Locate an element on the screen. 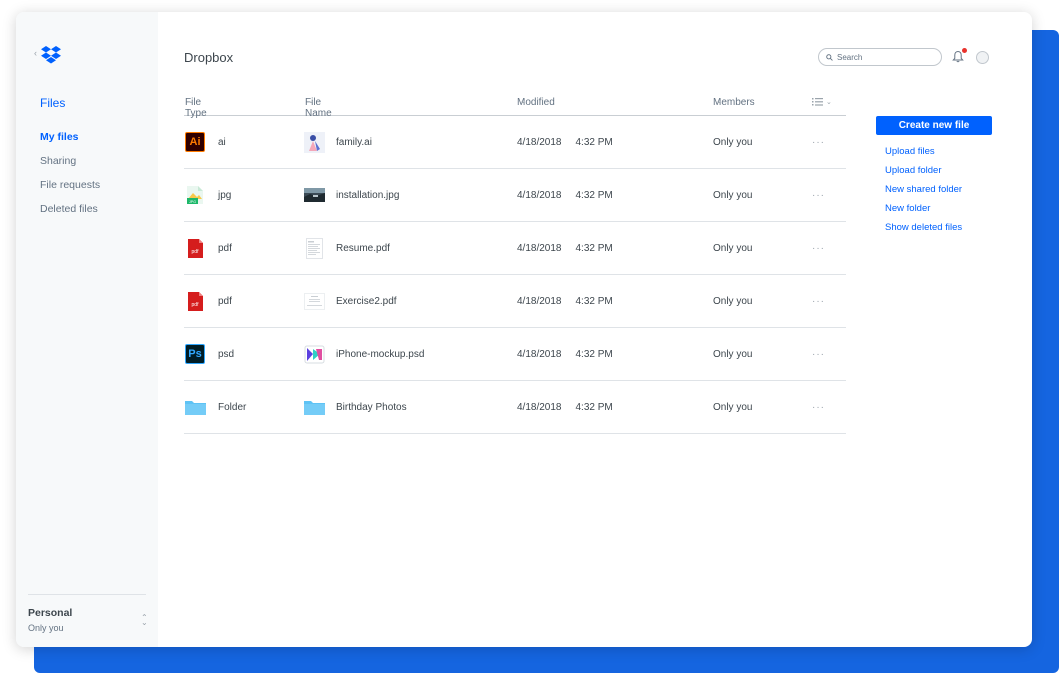 Image resolution: width=1059 pixels, height=673 pixels. file-type-cell: JPG jpg is located at coordinates (208, 195).